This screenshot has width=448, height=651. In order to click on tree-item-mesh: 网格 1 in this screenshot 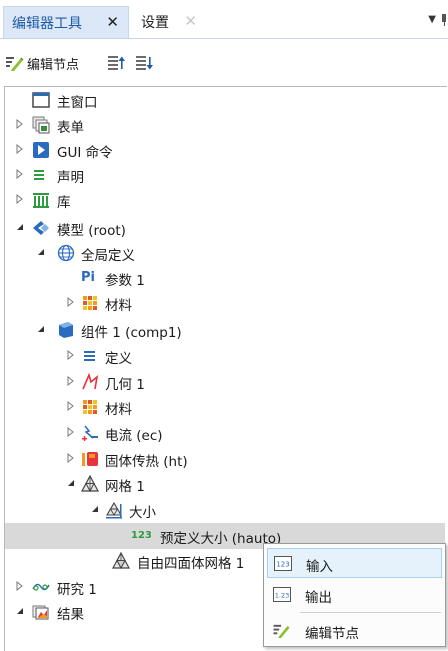, I will do `click(225, 484)`.